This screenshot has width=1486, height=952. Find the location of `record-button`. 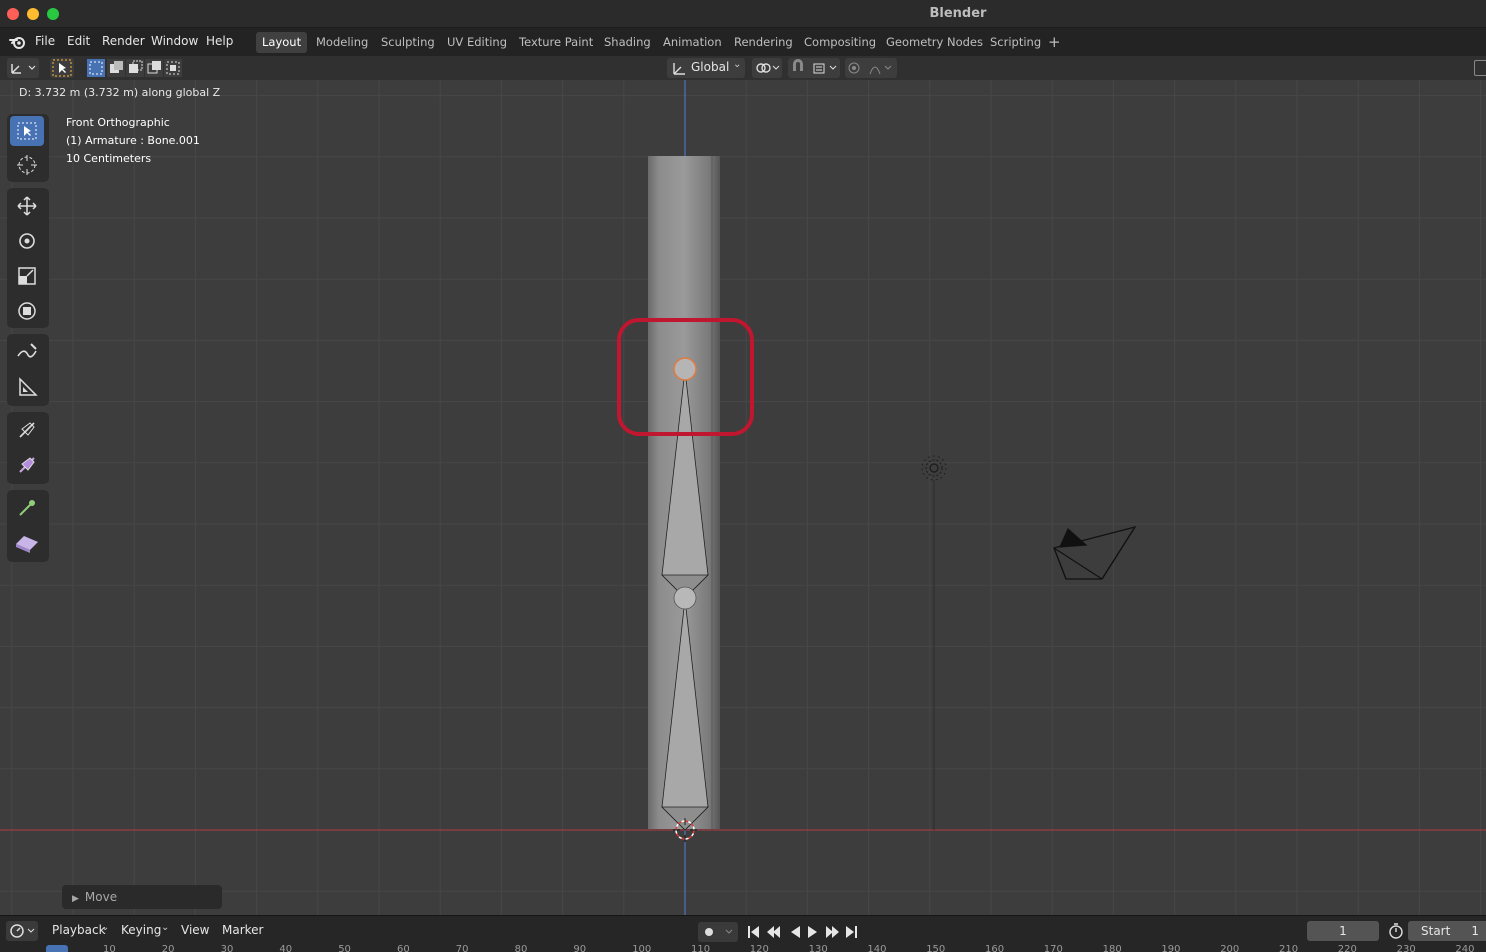

record-button is located at coordinates (718, 932).